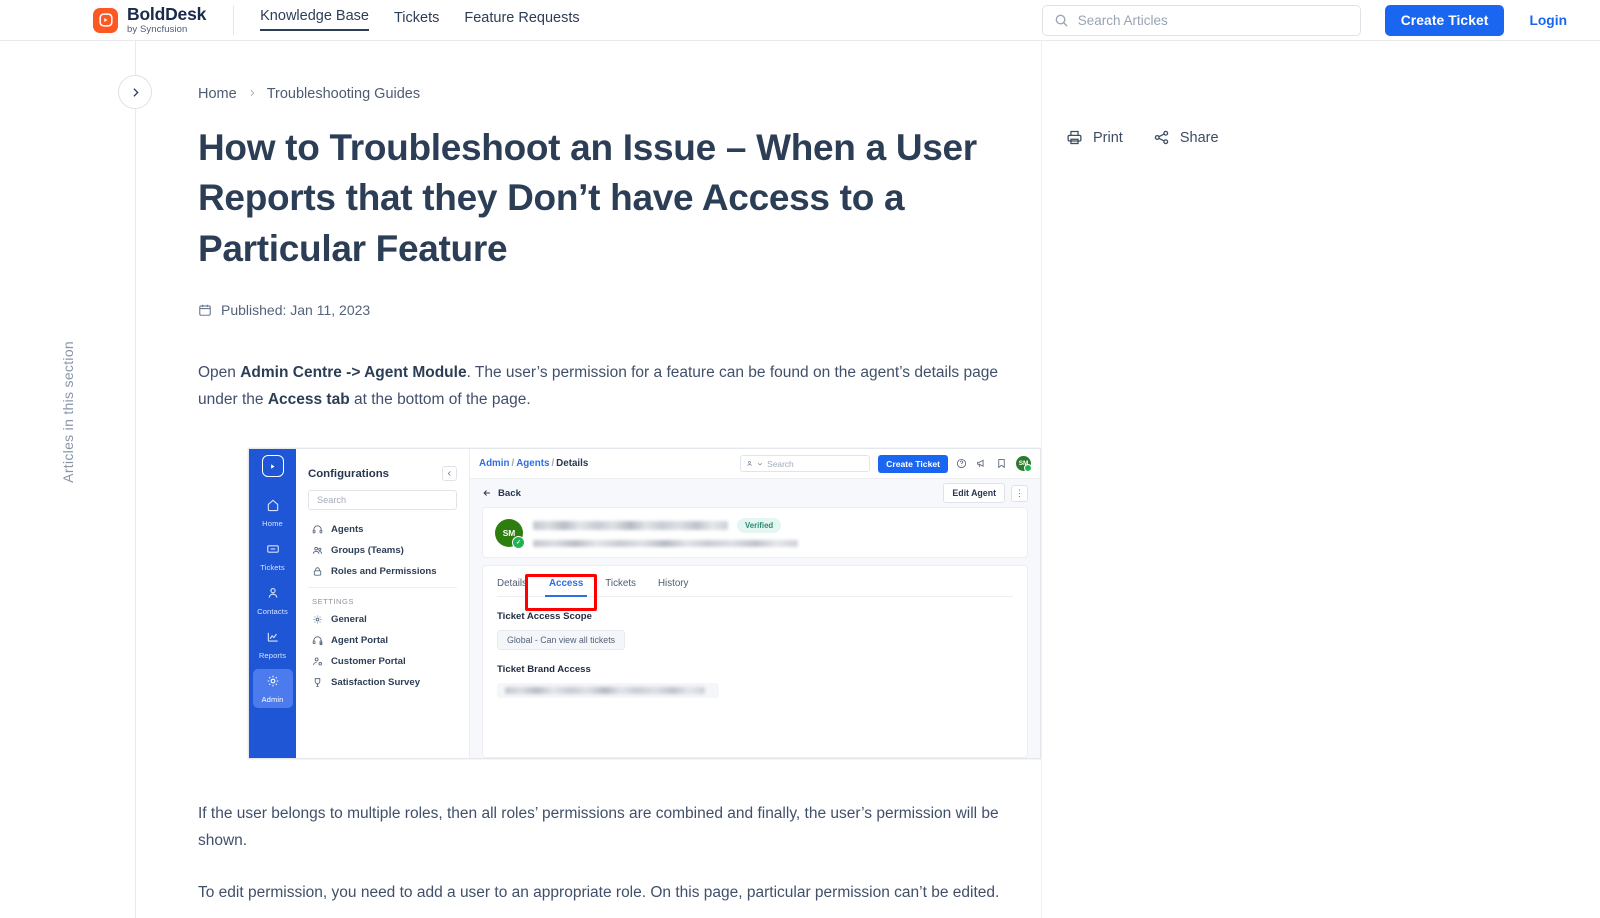 Image resolution: width=1600 pixels, height=918 pixels. Describe the element at coordinates (317, 682) in the screenshot. I see `award-icon` at that location.